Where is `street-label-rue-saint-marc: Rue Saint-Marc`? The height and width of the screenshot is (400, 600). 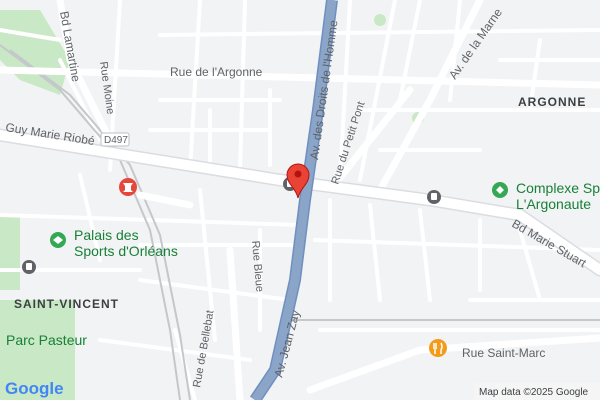
street-label-rue-saint-marc: Rue Saint-Marc is located at coordinates (503, 353).